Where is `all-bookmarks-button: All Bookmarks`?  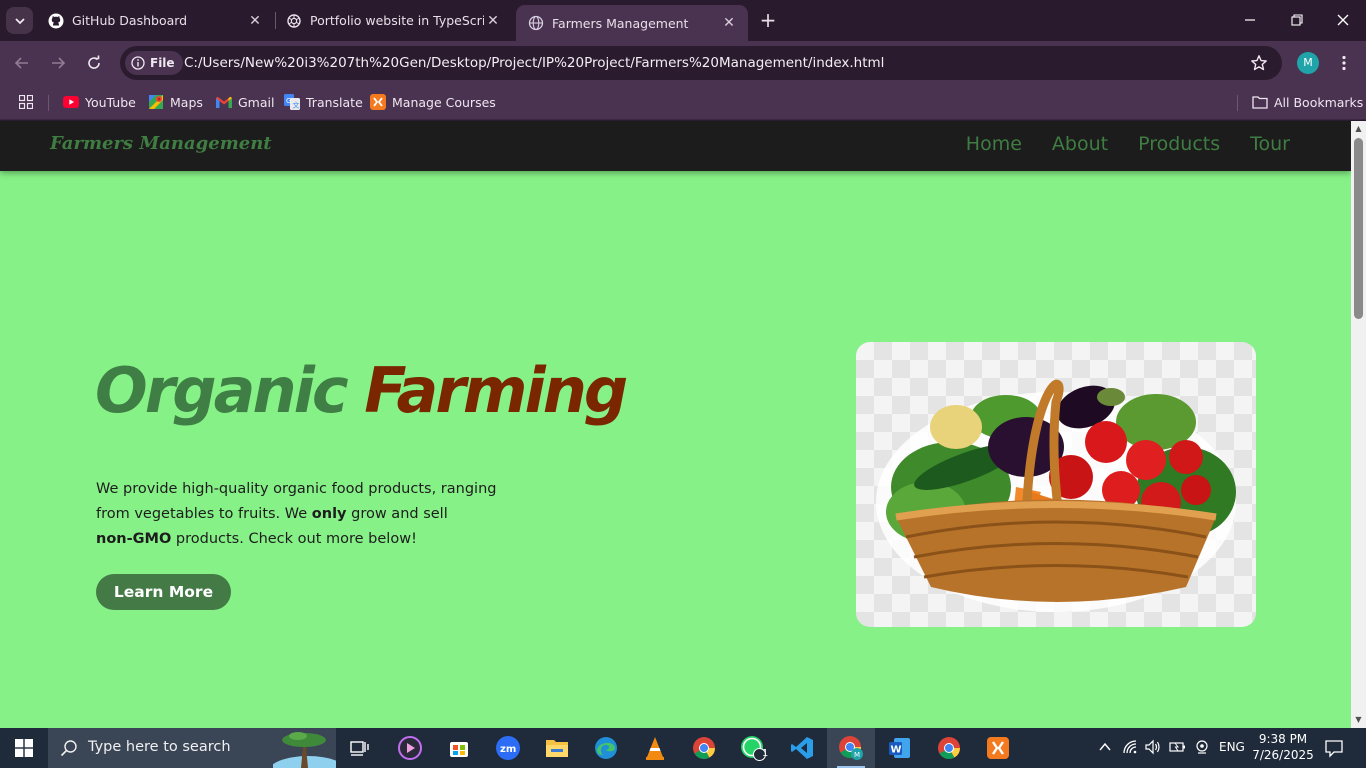 all-bookmarks-button: All Bookmarks is located at coordinates (1307, 102).